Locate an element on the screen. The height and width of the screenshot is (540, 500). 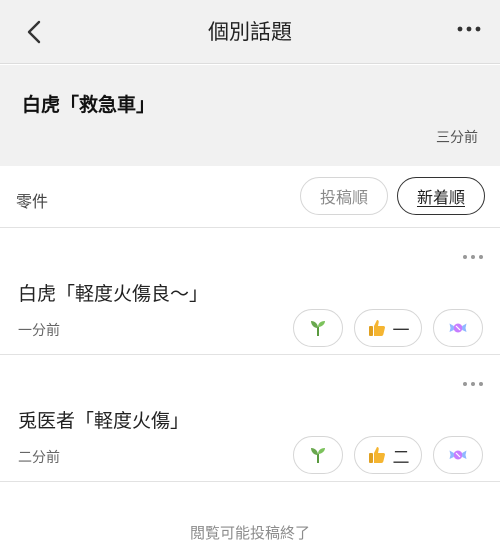
sort-by-newest-label: 新着順 is located at coordinates (440, 197).